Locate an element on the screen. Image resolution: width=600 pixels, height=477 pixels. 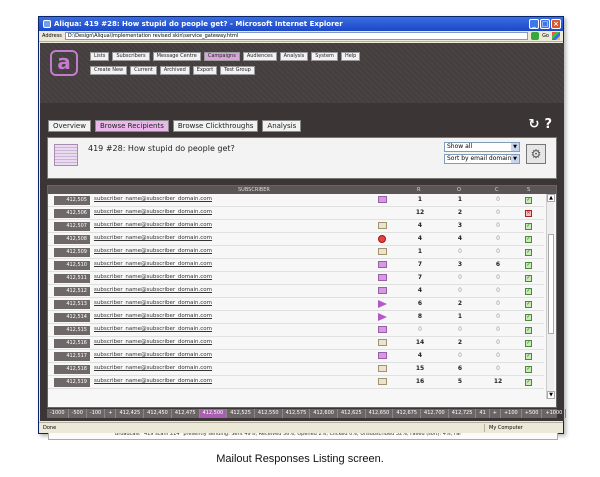
go-icon is located at coordinates (535, 36).